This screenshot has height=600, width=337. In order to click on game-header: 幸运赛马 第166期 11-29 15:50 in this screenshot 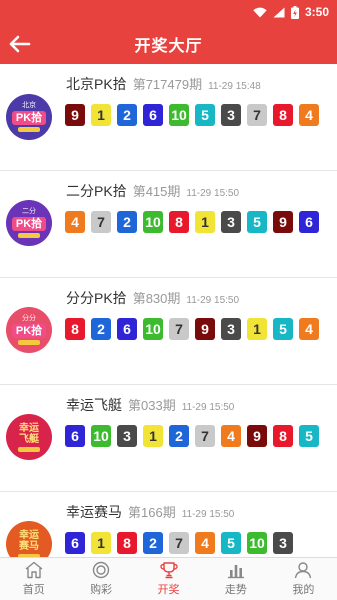, I will do `click(150, 512)`.